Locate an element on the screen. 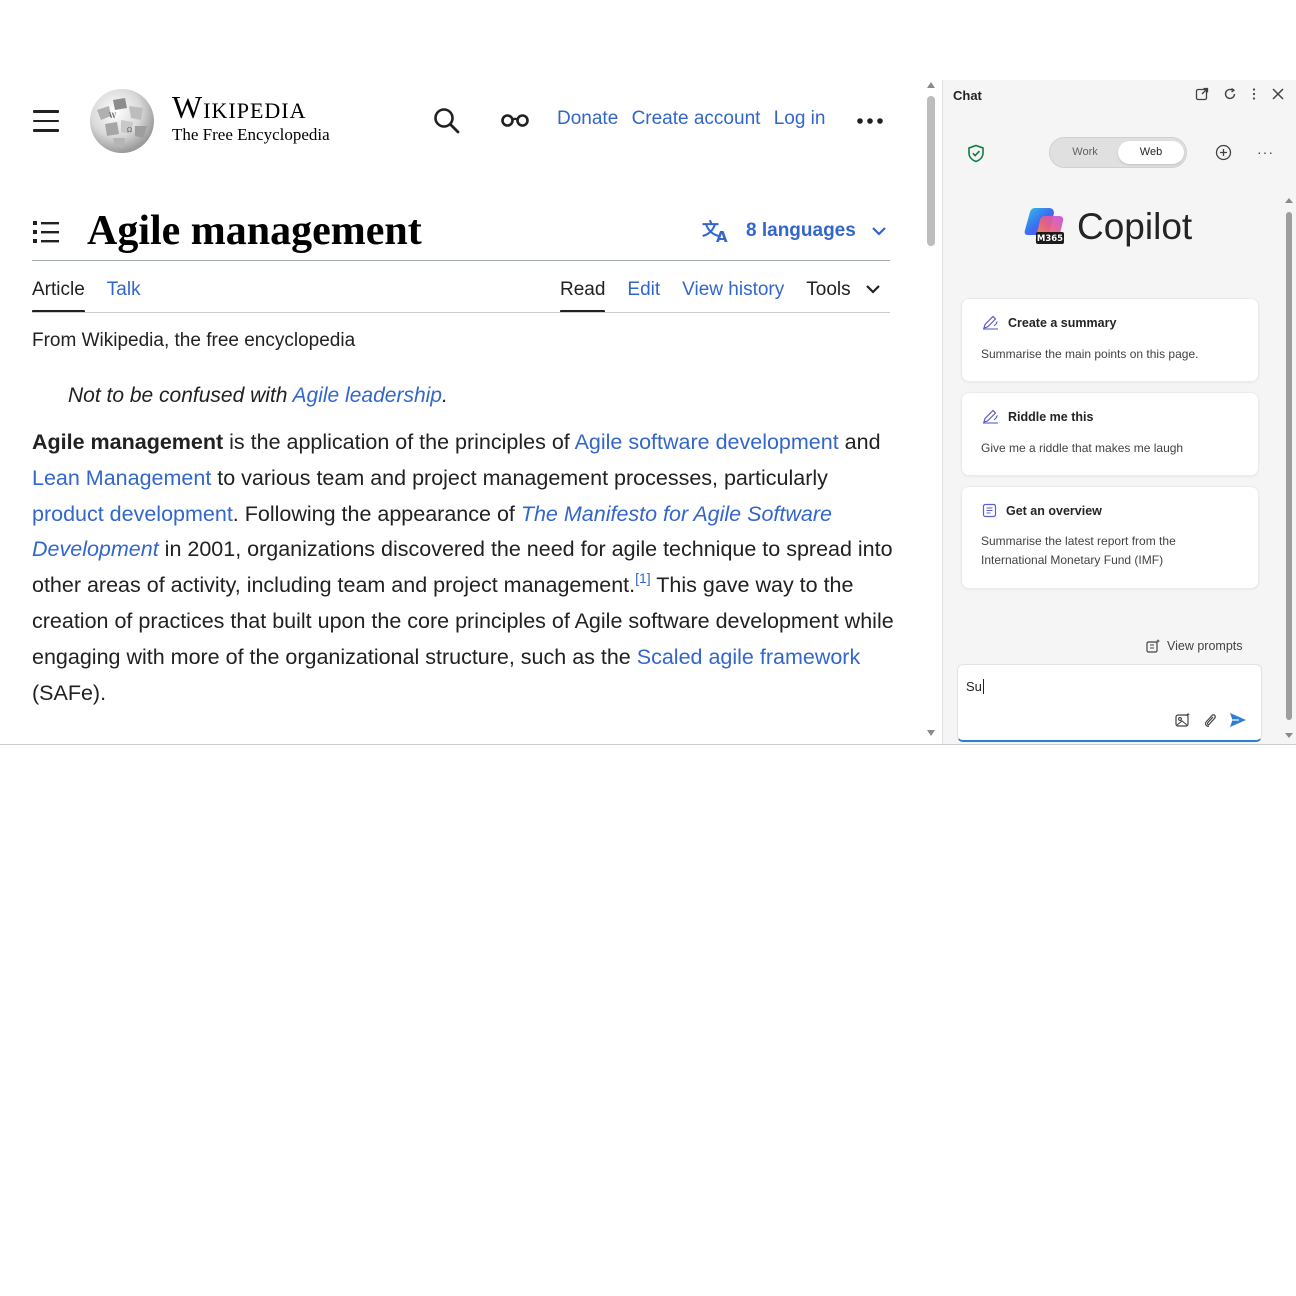 The image size is (1296, 1296). sidebar-title: Chat is located at coordinates (967, 95).